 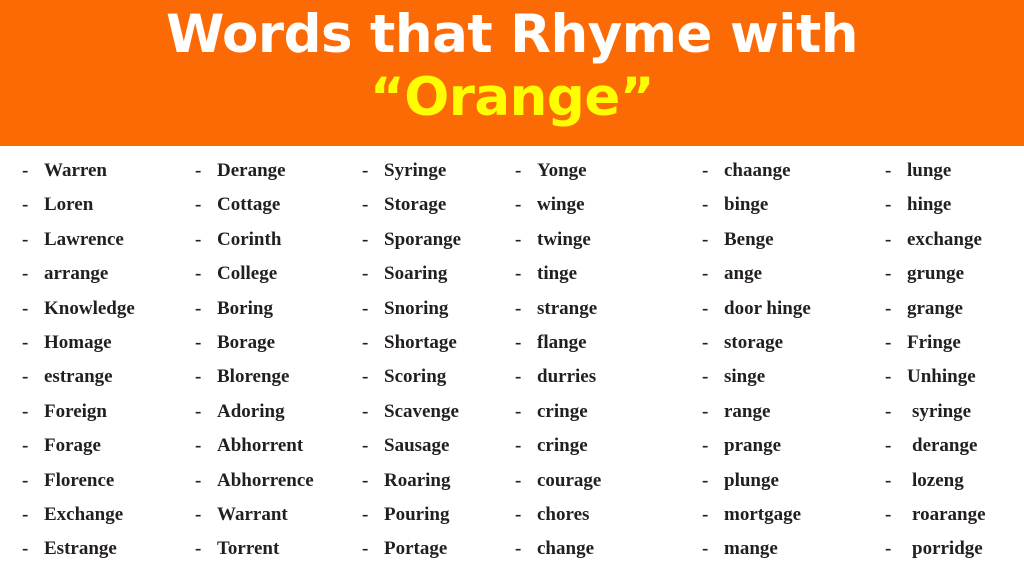 What do you see at coordinates (795, 481) in the screenshot?
I see `word-list-item: - plunge` at bounding box center [795, 481].